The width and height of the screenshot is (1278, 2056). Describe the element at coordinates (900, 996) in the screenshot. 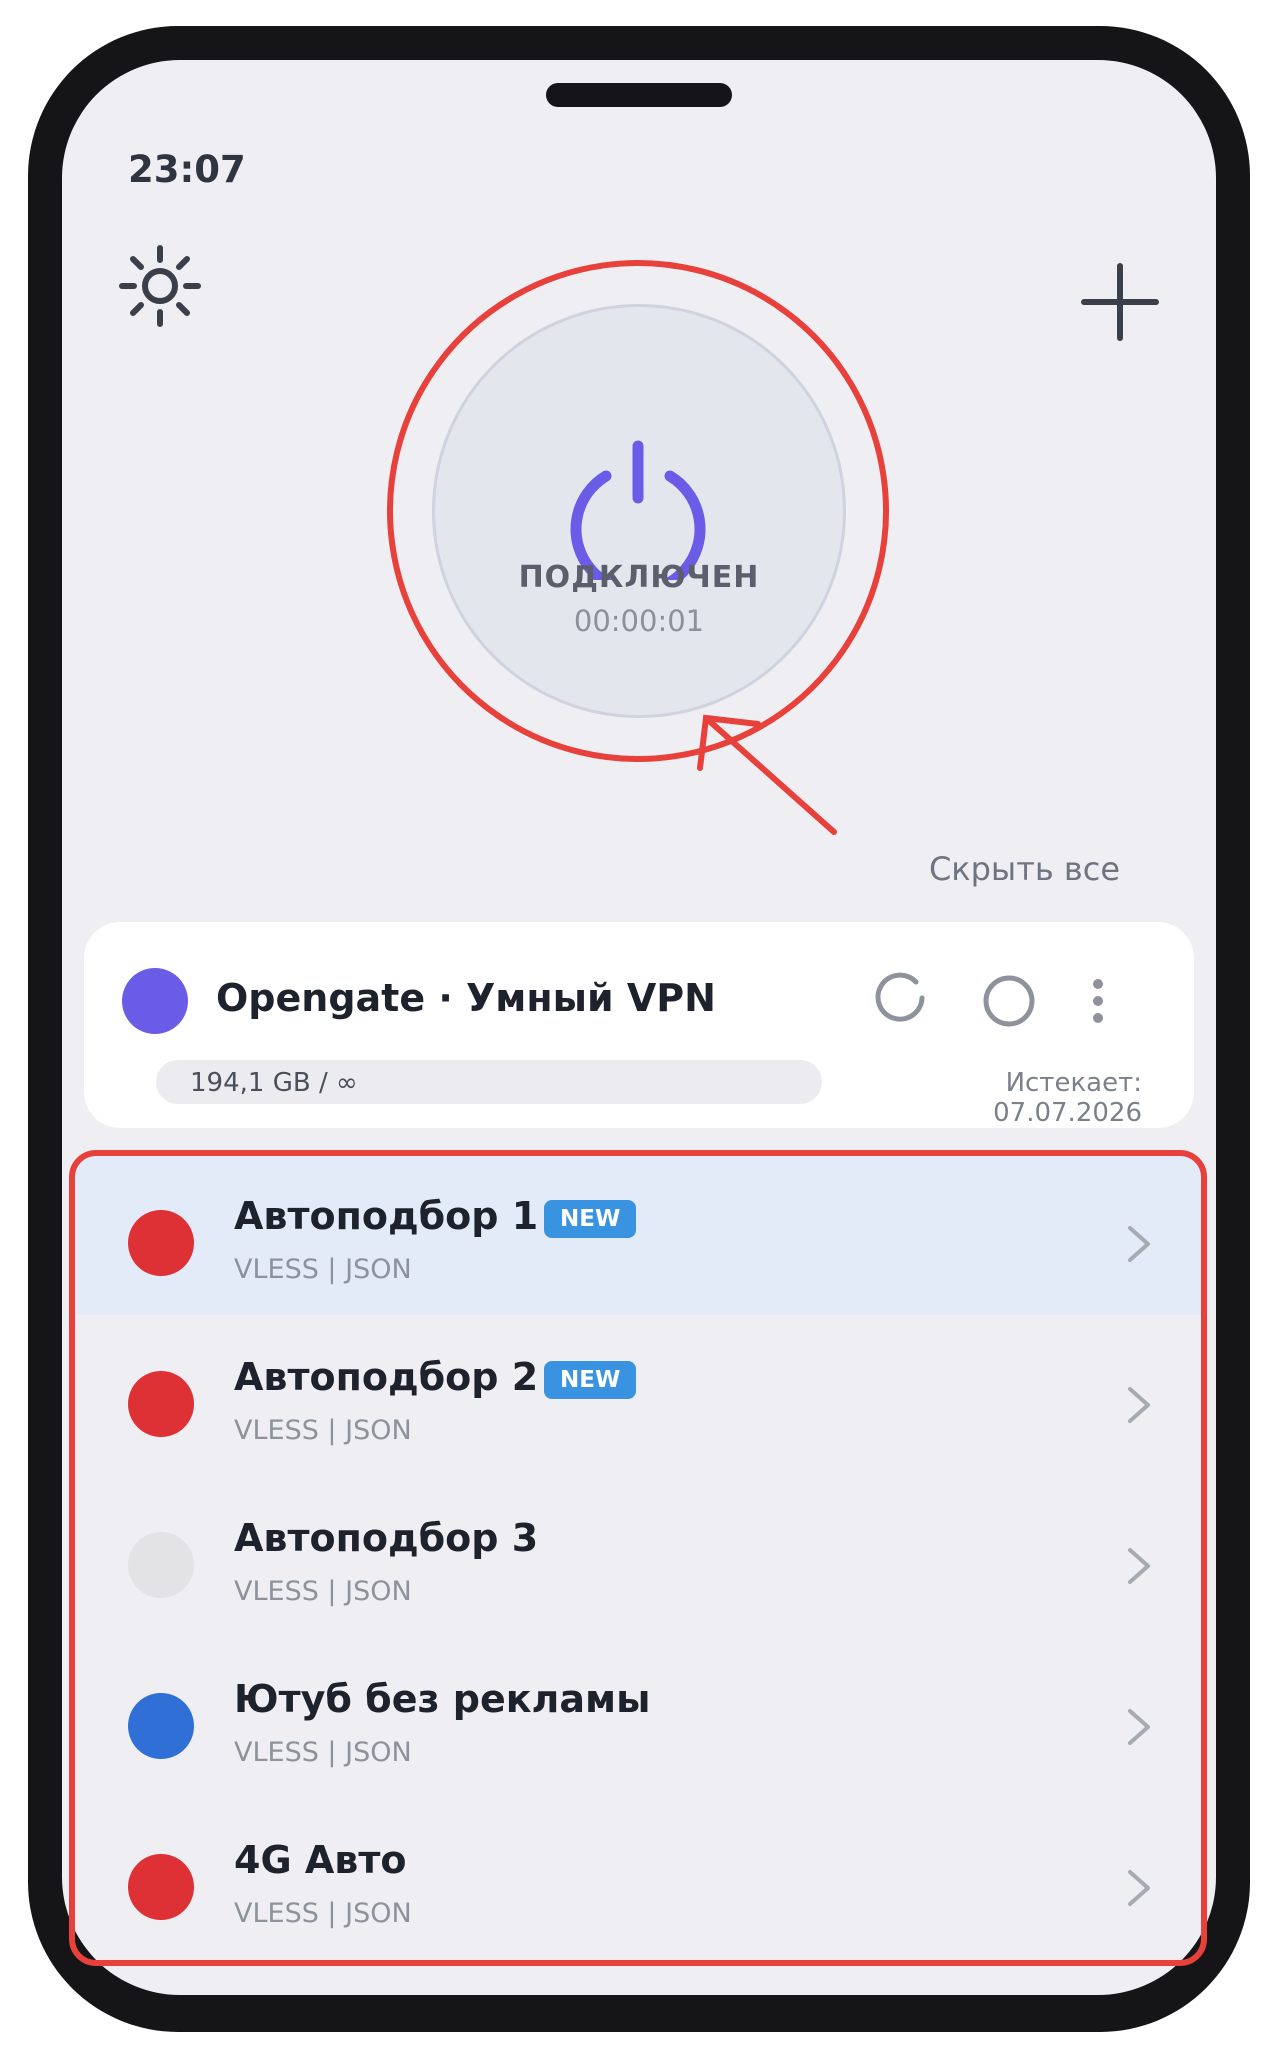

I see `refresh-icon` at that location.